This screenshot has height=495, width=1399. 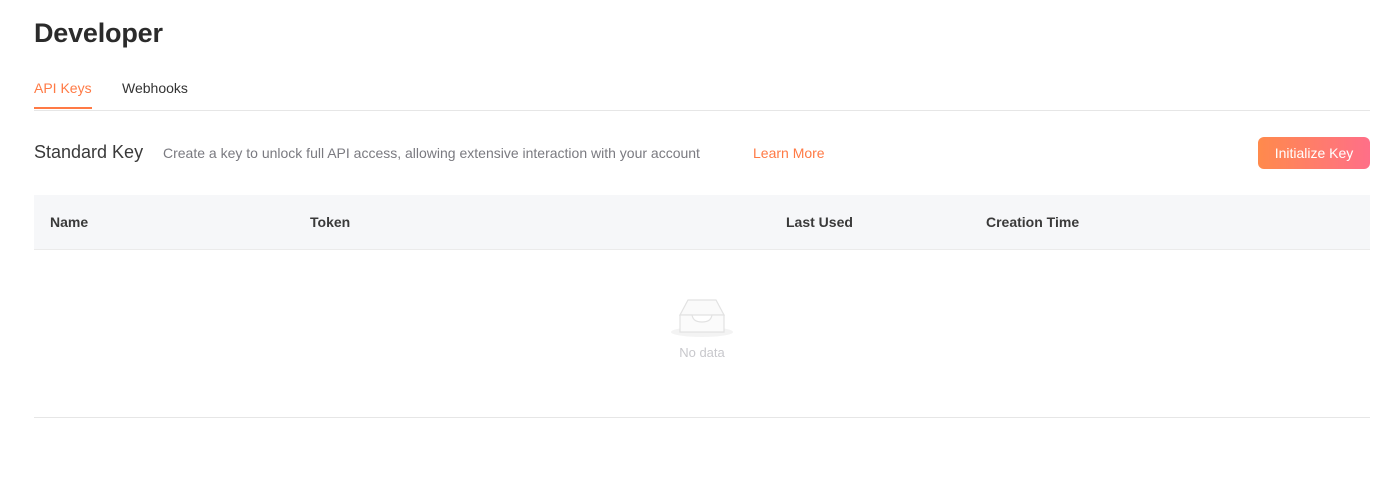 What do you see at coordinates (702, 352) in the screenshot?
I see `empty-text: No data` at bounding box center [702, 352].